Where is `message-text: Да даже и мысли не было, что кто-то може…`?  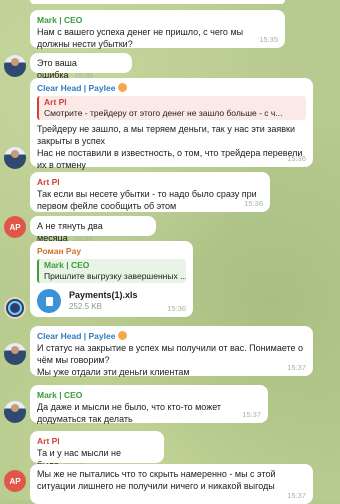 message-text: Да даже и мысли не было, что кто-то може… is located at coordinates (129, 413).